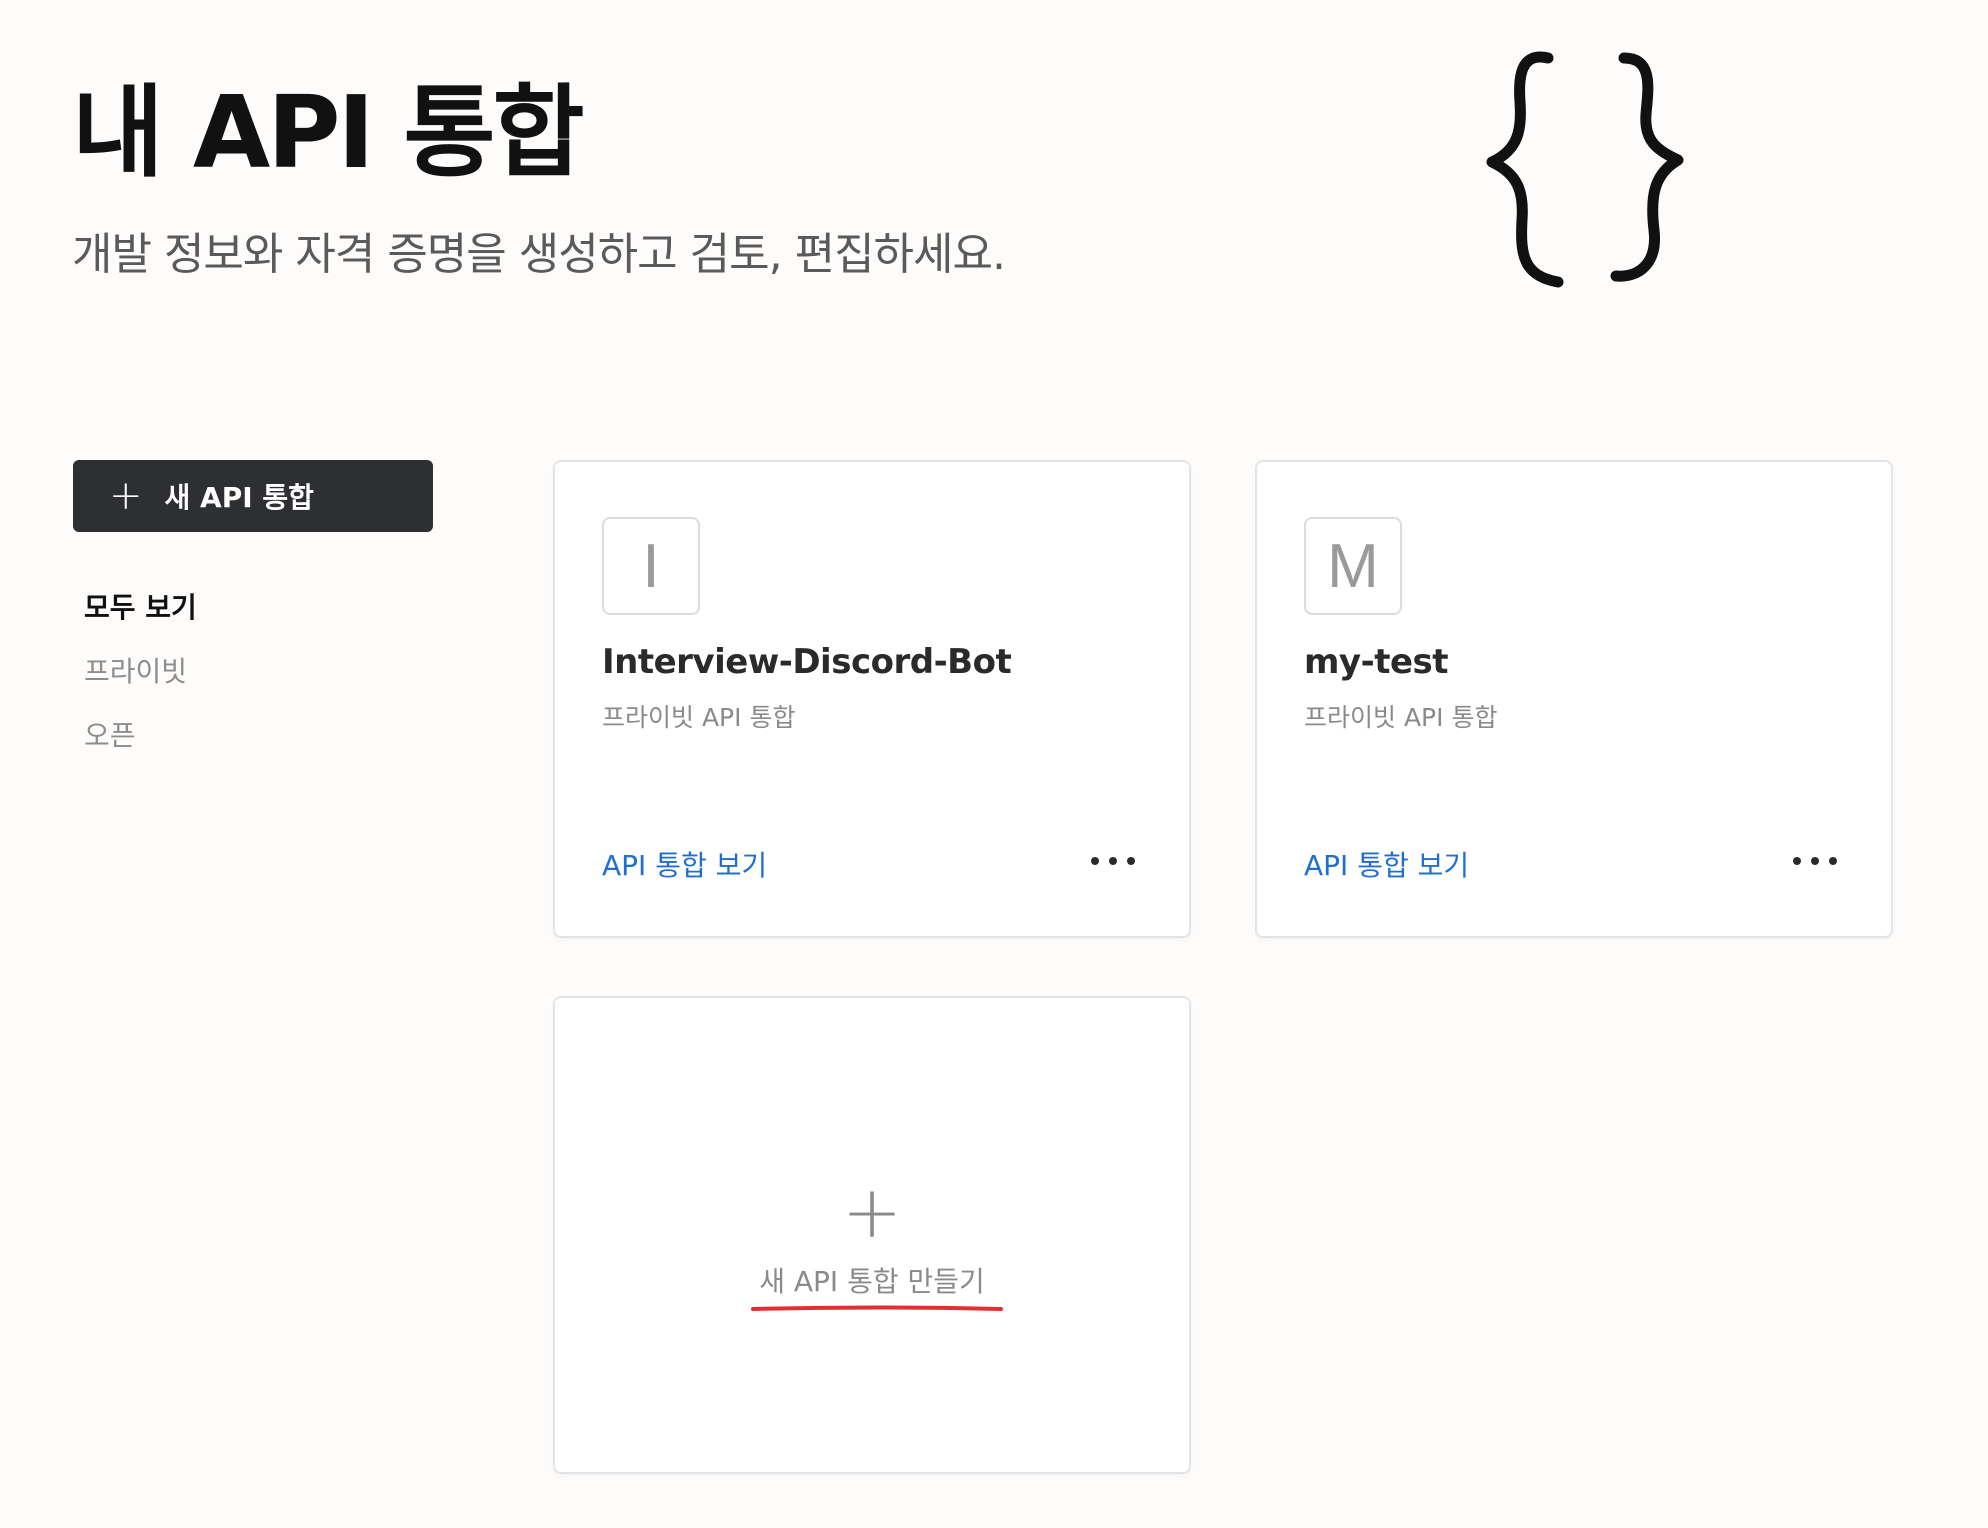  I want to click on filter-list: 모두 보기 프라이빗 오픈, so click(140, 684).